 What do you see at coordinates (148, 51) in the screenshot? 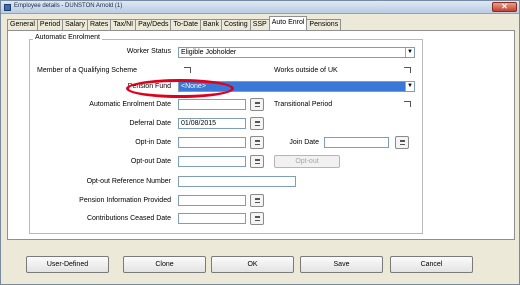
I see `worker-status-label: Worker Status` at bounding box center [148, 51].